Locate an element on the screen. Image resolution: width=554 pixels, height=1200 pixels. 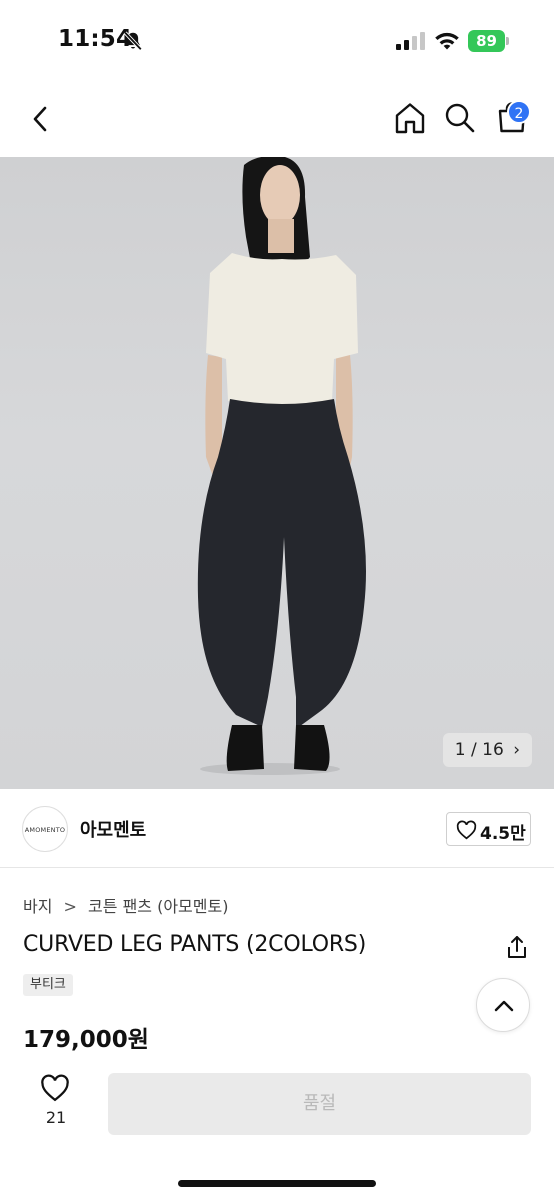
like-shop-button: 4.5만 is located at coordinates (488, 829).